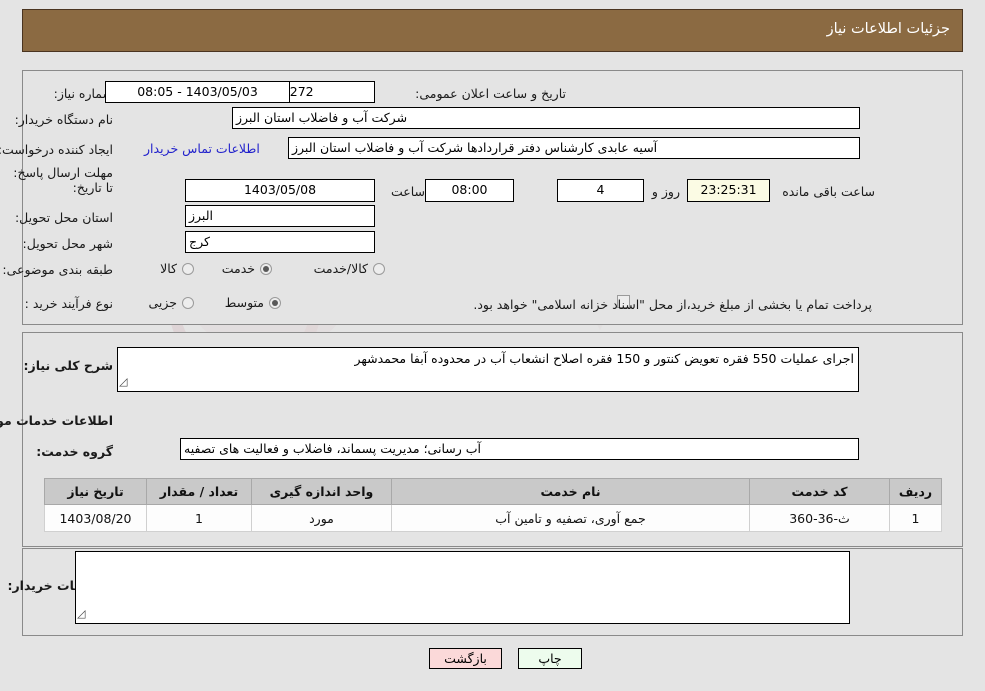 The width and height of the screenshot is (985, 691). I want to click on category-option-0: کالا, so click(177, 268).